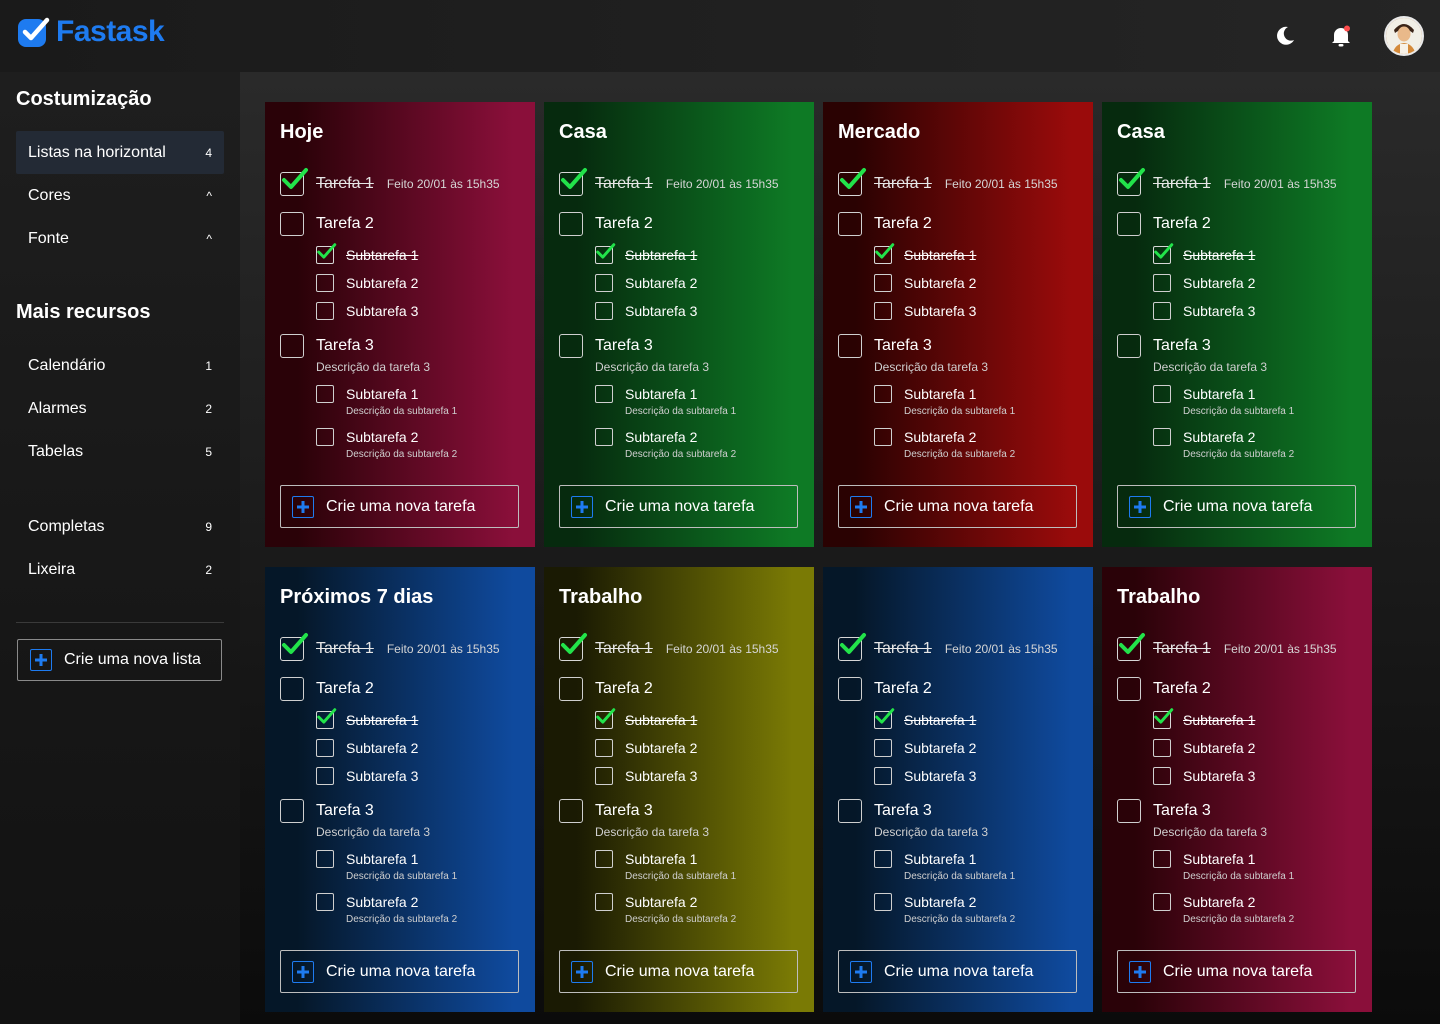  Describe the element at coordinates (1404, 36) in the screenshot. I see `avatar` at that location.